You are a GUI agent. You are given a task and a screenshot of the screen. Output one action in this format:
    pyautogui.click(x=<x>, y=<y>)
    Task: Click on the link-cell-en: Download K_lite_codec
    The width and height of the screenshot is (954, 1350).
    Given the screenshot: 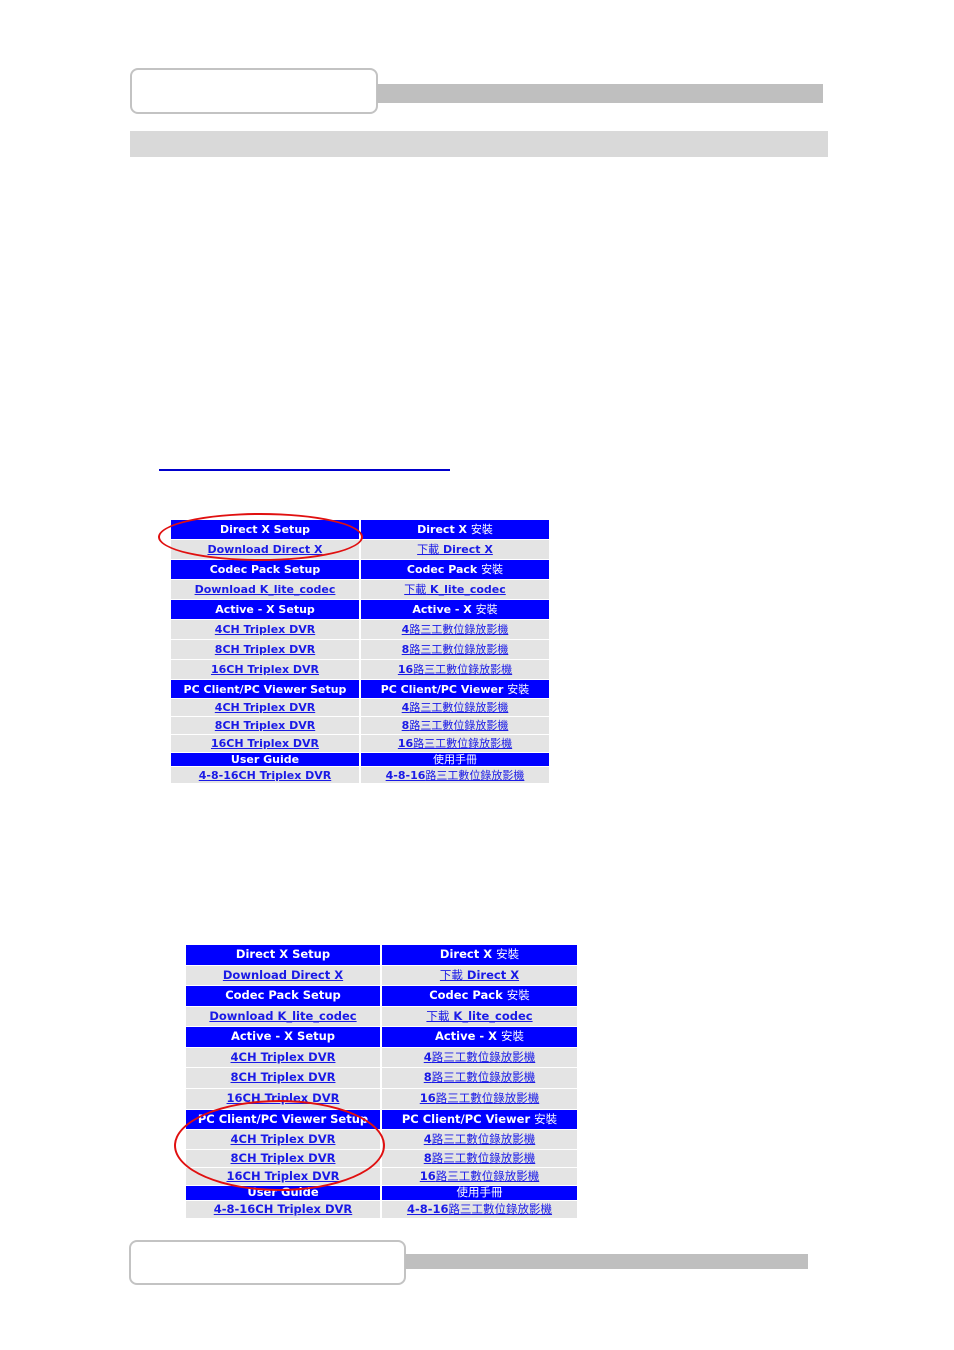 What is the action you would take?
    pyautogui.click(x=266, y=590)
    